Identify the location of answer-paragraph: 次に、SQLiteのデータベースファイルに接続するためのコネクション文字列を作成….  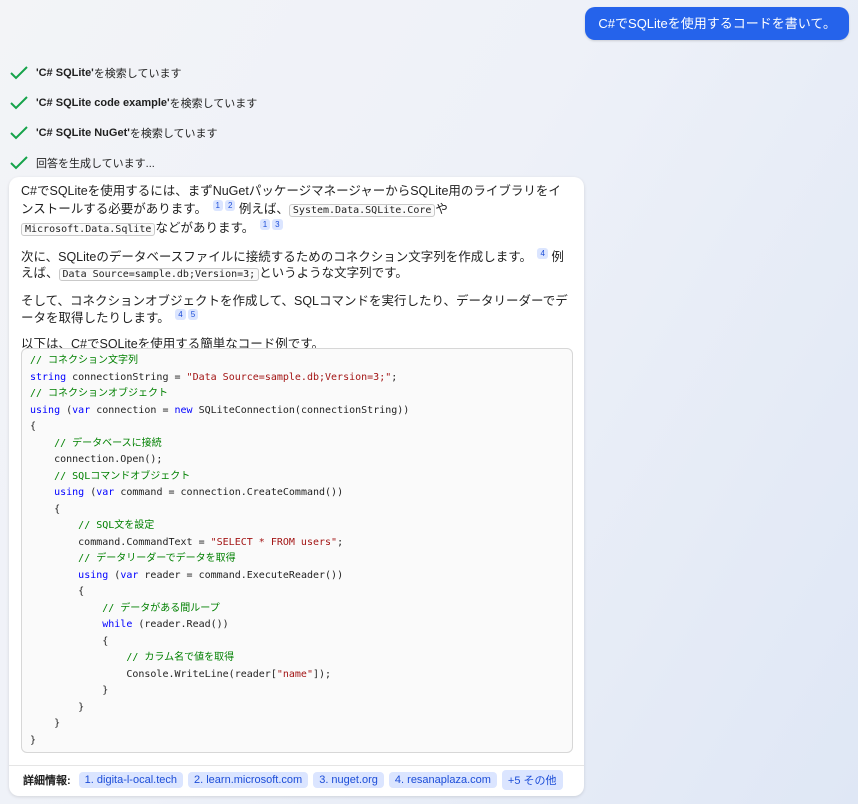
(297, 265).